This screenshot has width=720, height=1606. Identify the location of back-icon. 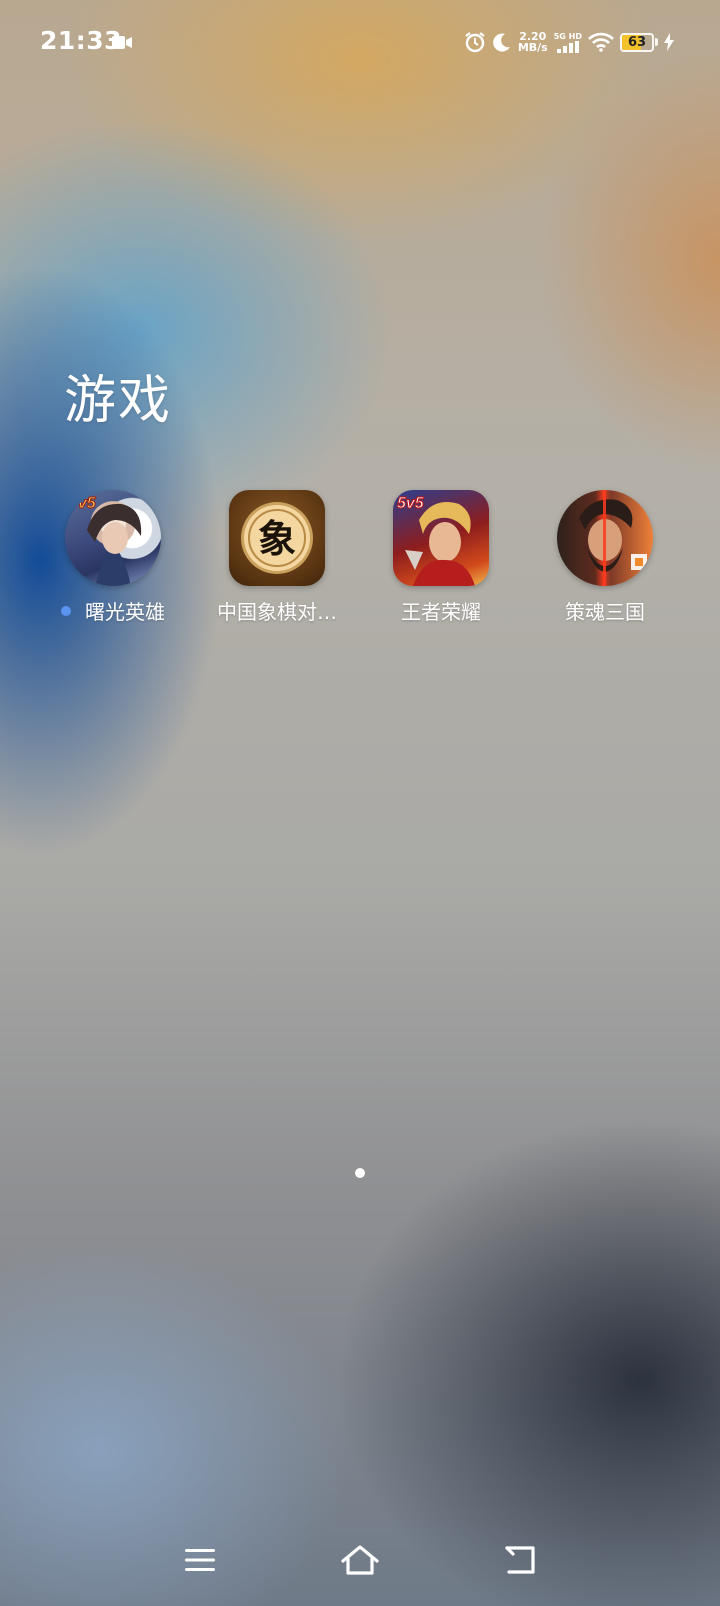
(520, 1560).